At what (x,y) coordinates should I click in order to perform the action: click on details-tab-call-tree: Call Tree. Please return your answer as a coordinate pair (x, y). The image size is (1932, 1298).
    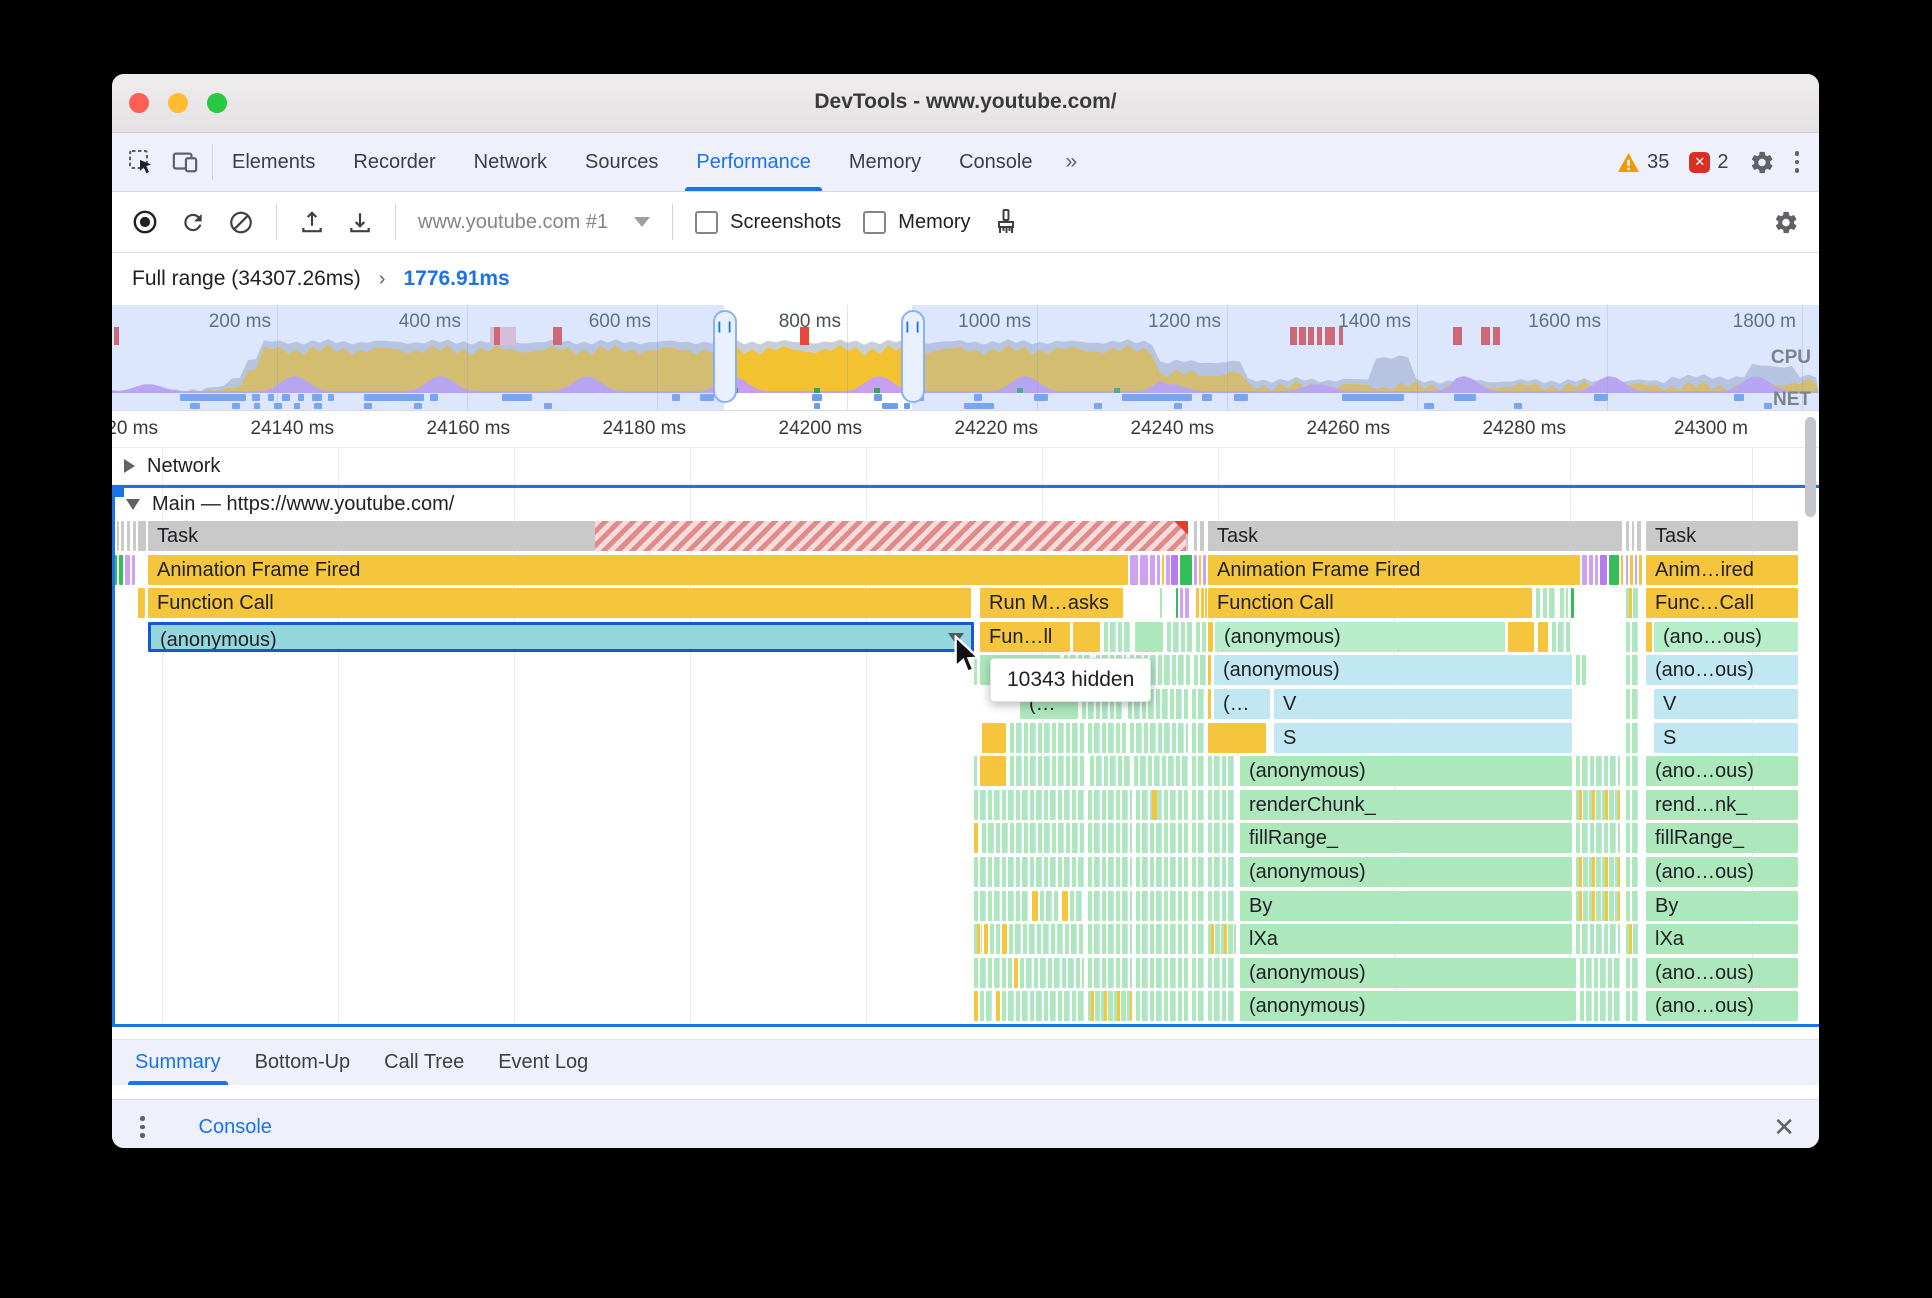
    Looking at the image, I should click on (424, 1062).